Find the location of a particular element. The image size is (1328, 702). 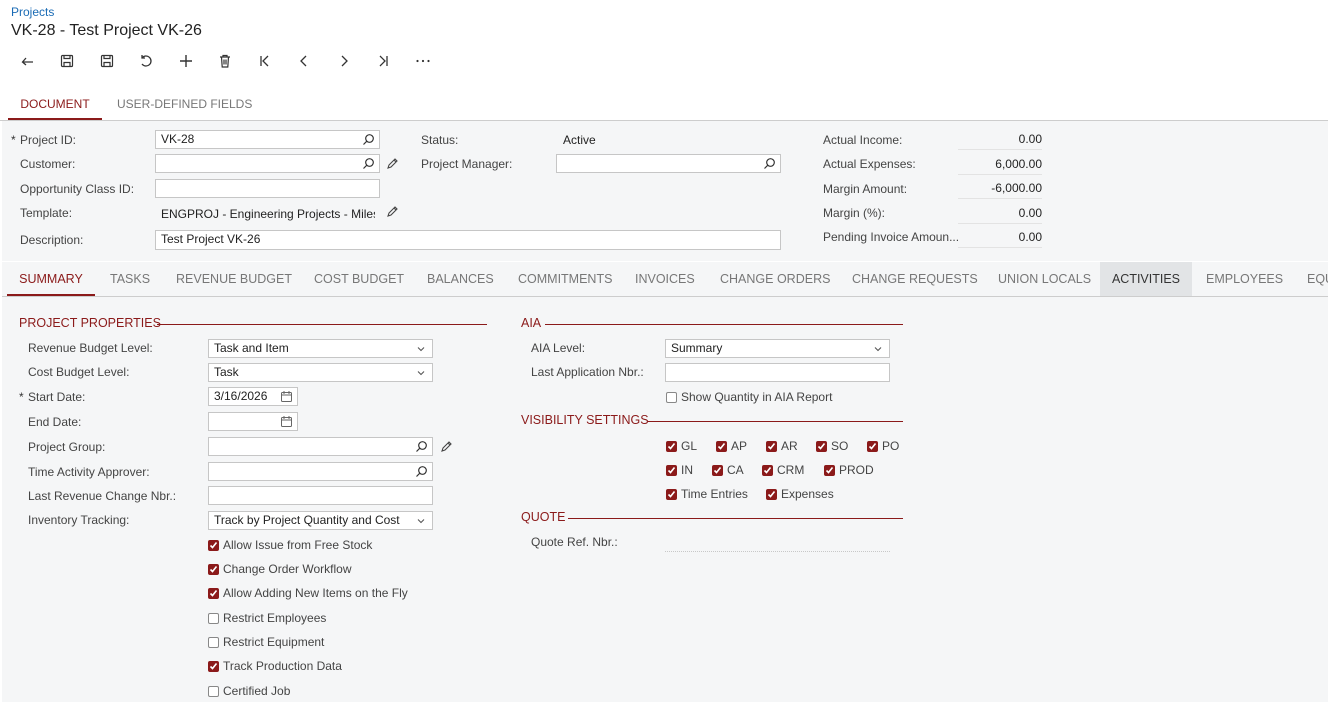

visibility-po: PO is located at coordinates (883, 446).